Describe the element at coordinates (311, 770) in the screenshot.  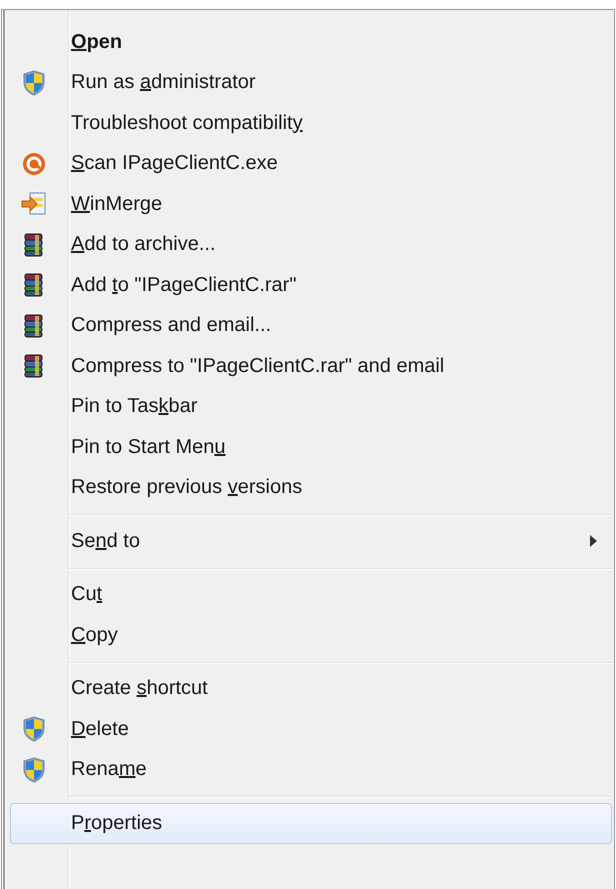
I see `menu-item: Rename` at that location.